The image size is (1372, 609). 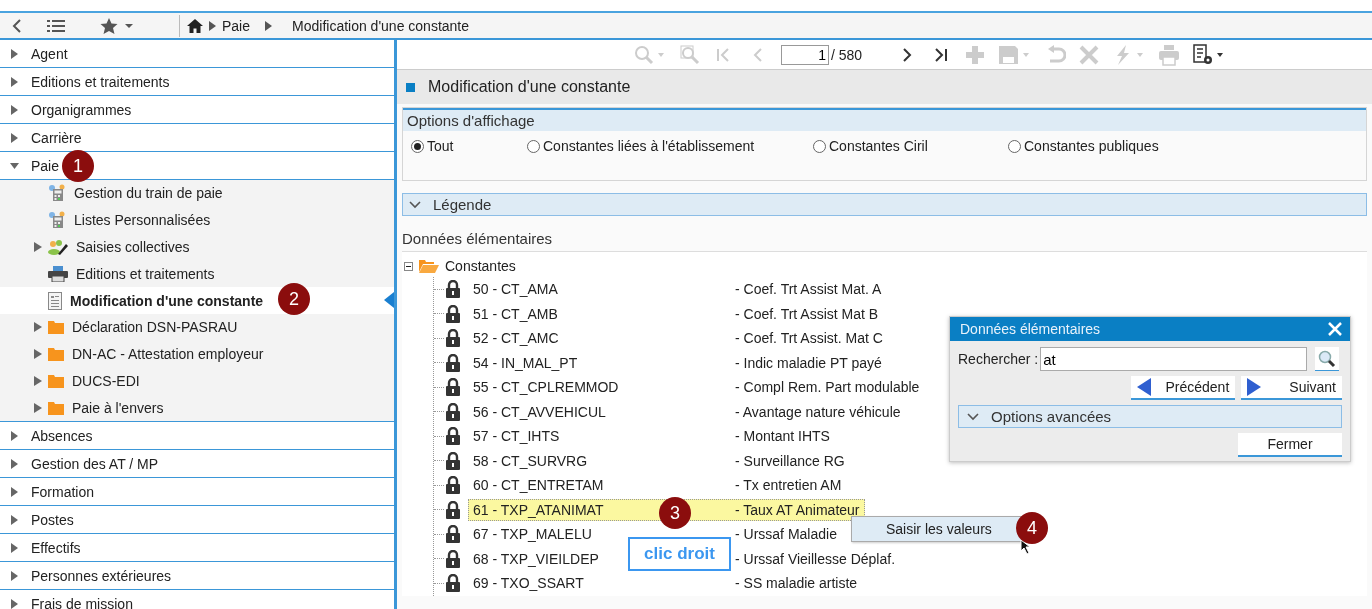 I want to click on sidebar-subitem: Saisies collectives, so click(x=197, y=247).